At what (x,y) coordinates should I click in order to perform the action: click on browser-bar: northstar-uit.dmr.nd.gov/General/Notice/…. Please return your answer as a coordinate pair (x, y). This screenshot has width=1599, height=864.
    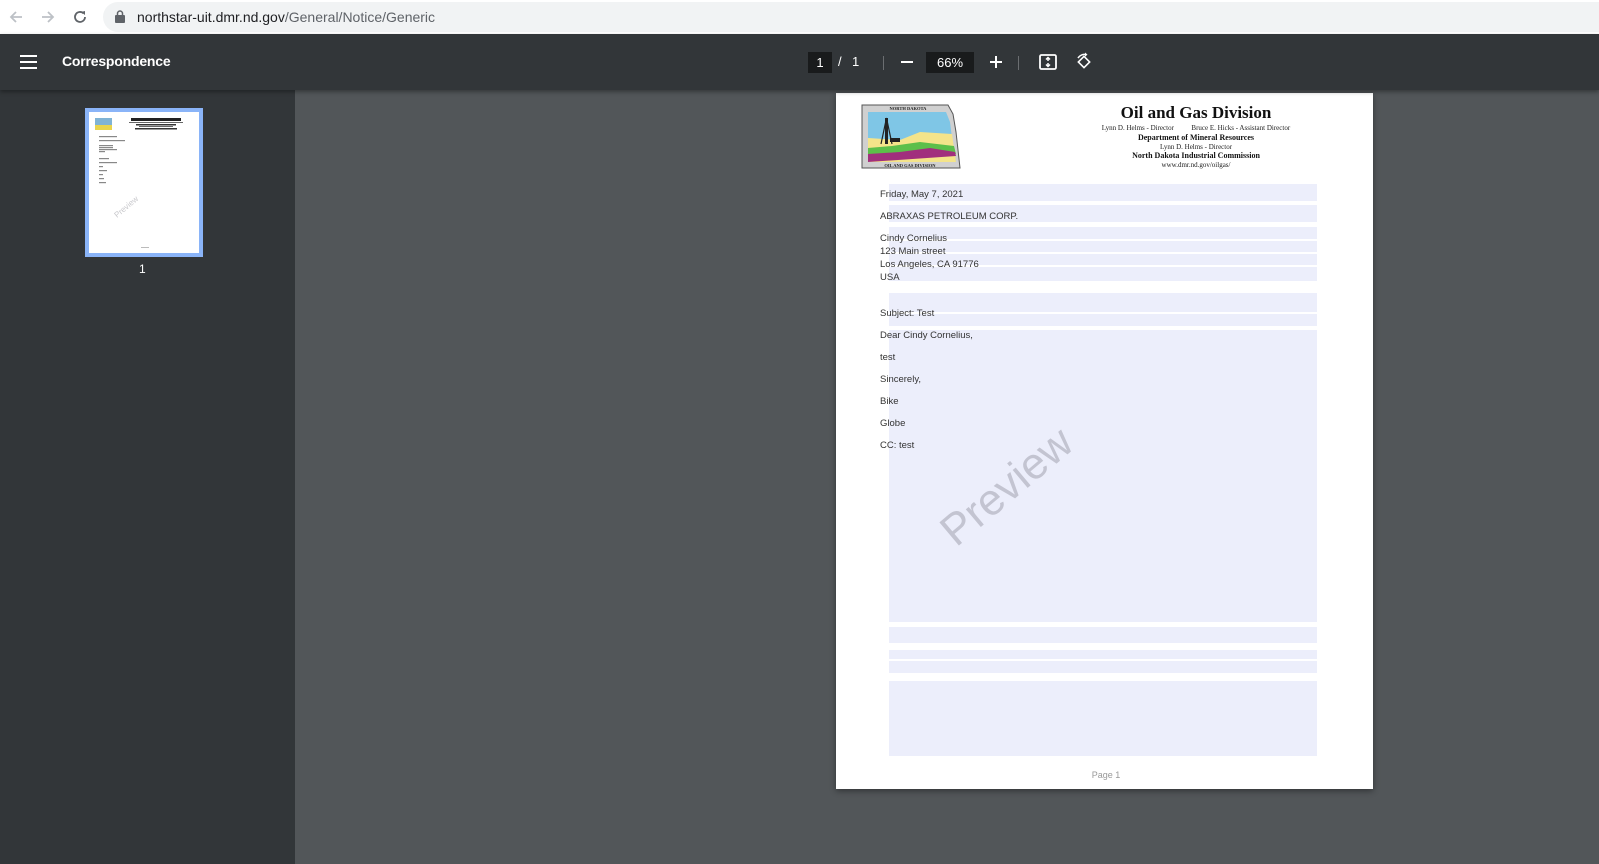
    Looking at the image, I should click on (799, 17).